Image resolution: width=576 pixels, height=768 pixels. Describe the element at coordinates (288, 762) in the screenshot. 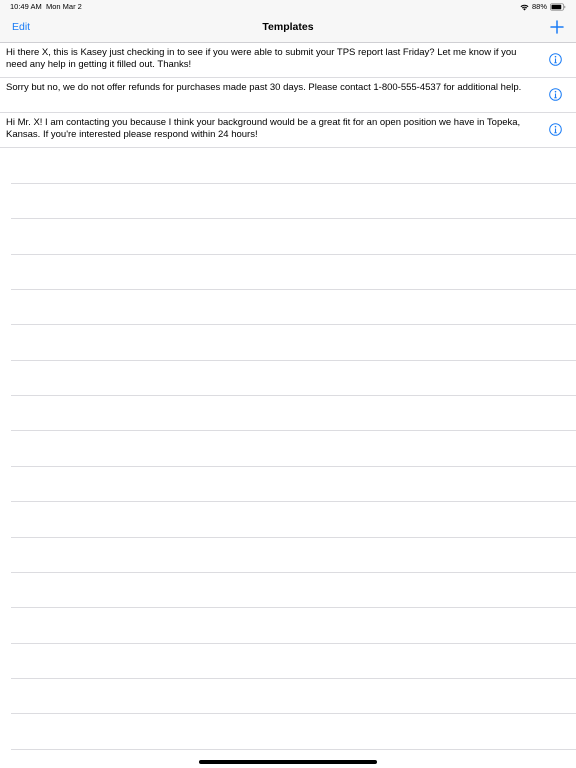

I see `home-indicator` at that location.